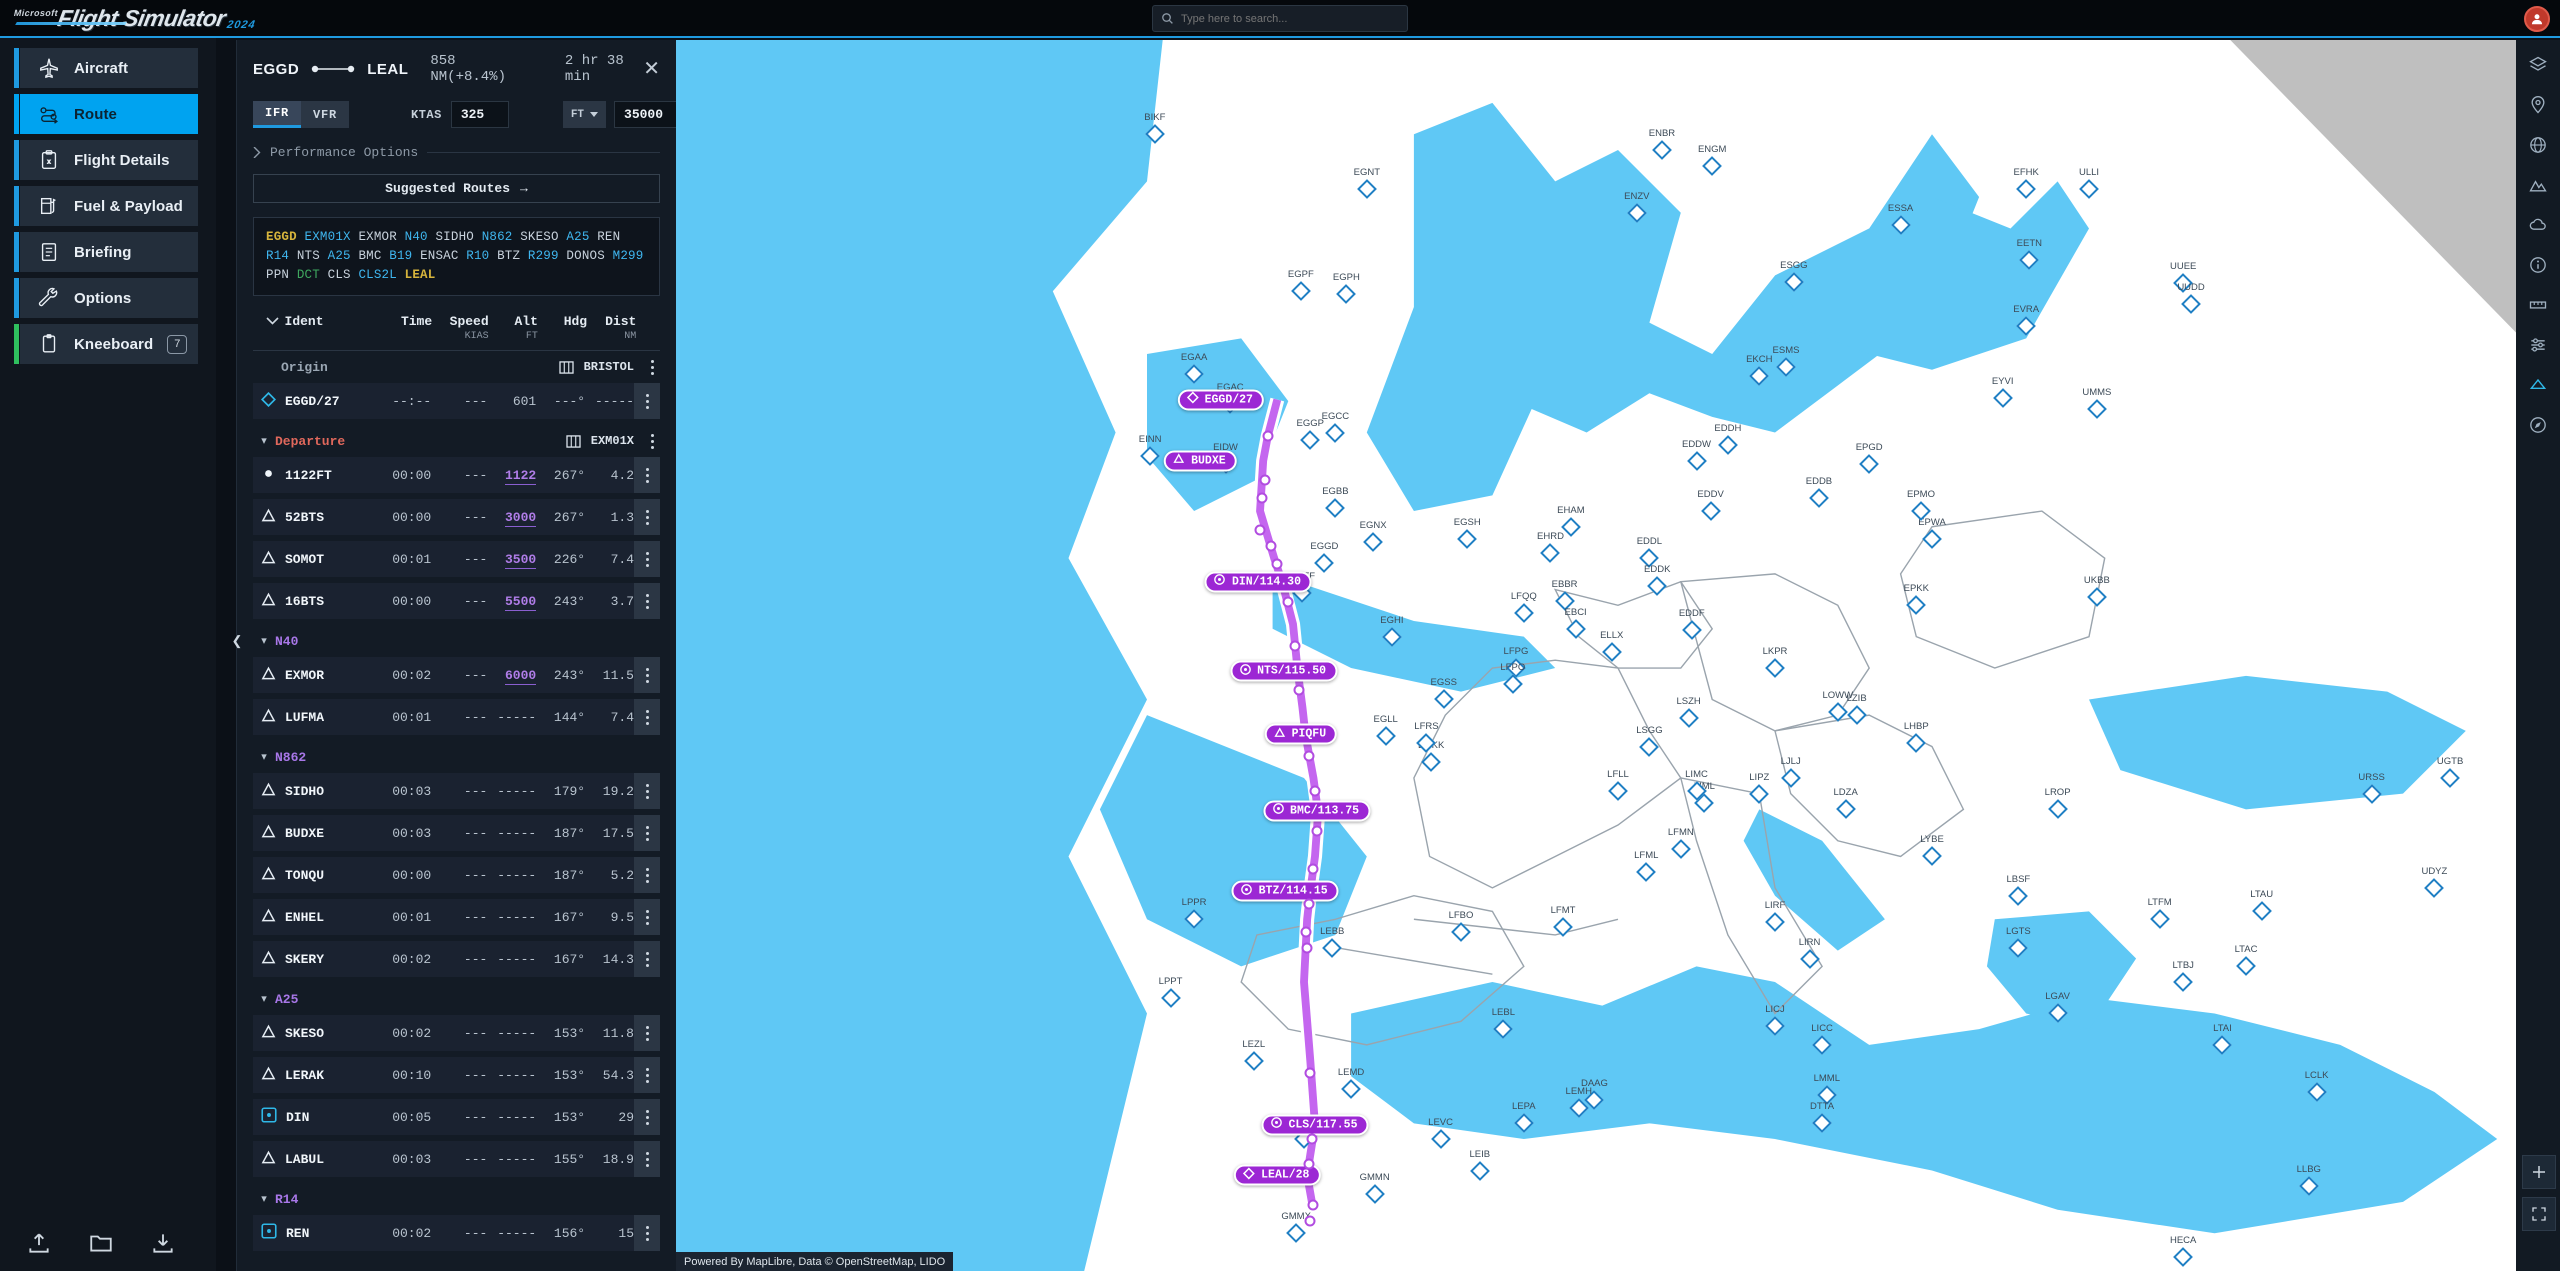  Describe the element at coordinates (2538, 185) in the screenshot. I see `terrain-icon` at that location.